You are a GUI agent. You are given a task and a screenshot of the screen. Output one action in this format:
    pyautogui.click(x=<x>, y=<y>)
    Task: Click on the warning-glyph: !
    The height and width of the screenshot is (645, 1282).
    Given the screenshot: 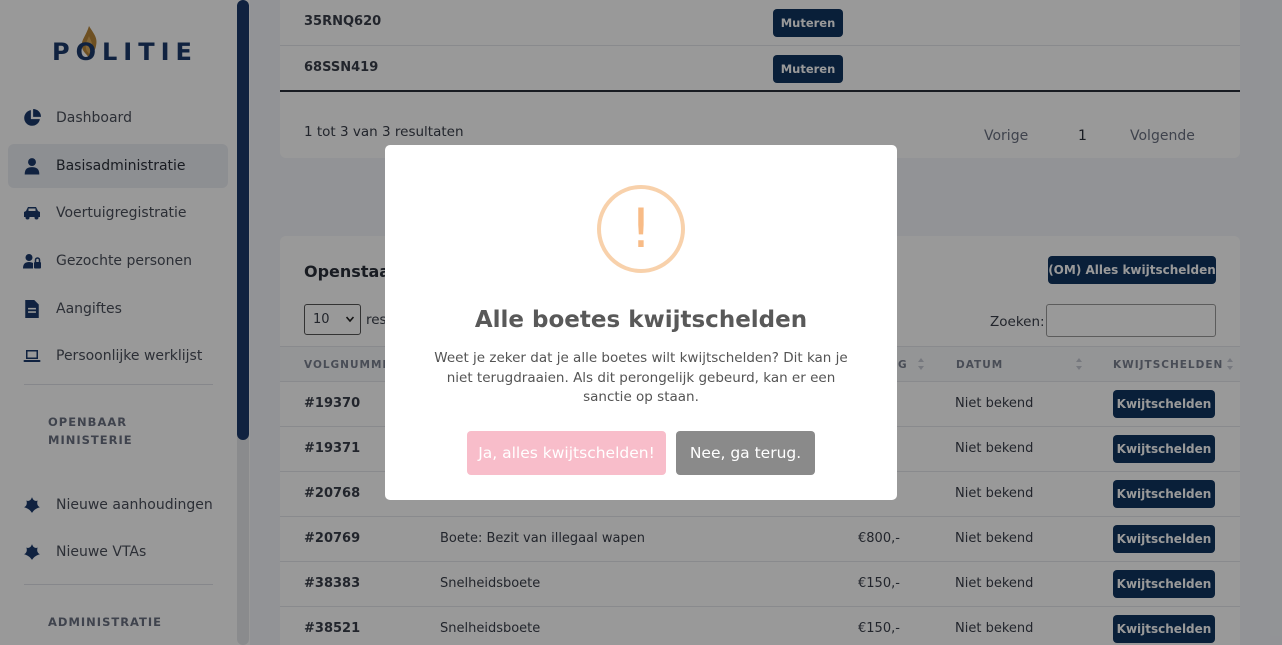 What is the action you would take?
    pyautogui.click(x=641, y=228)
    